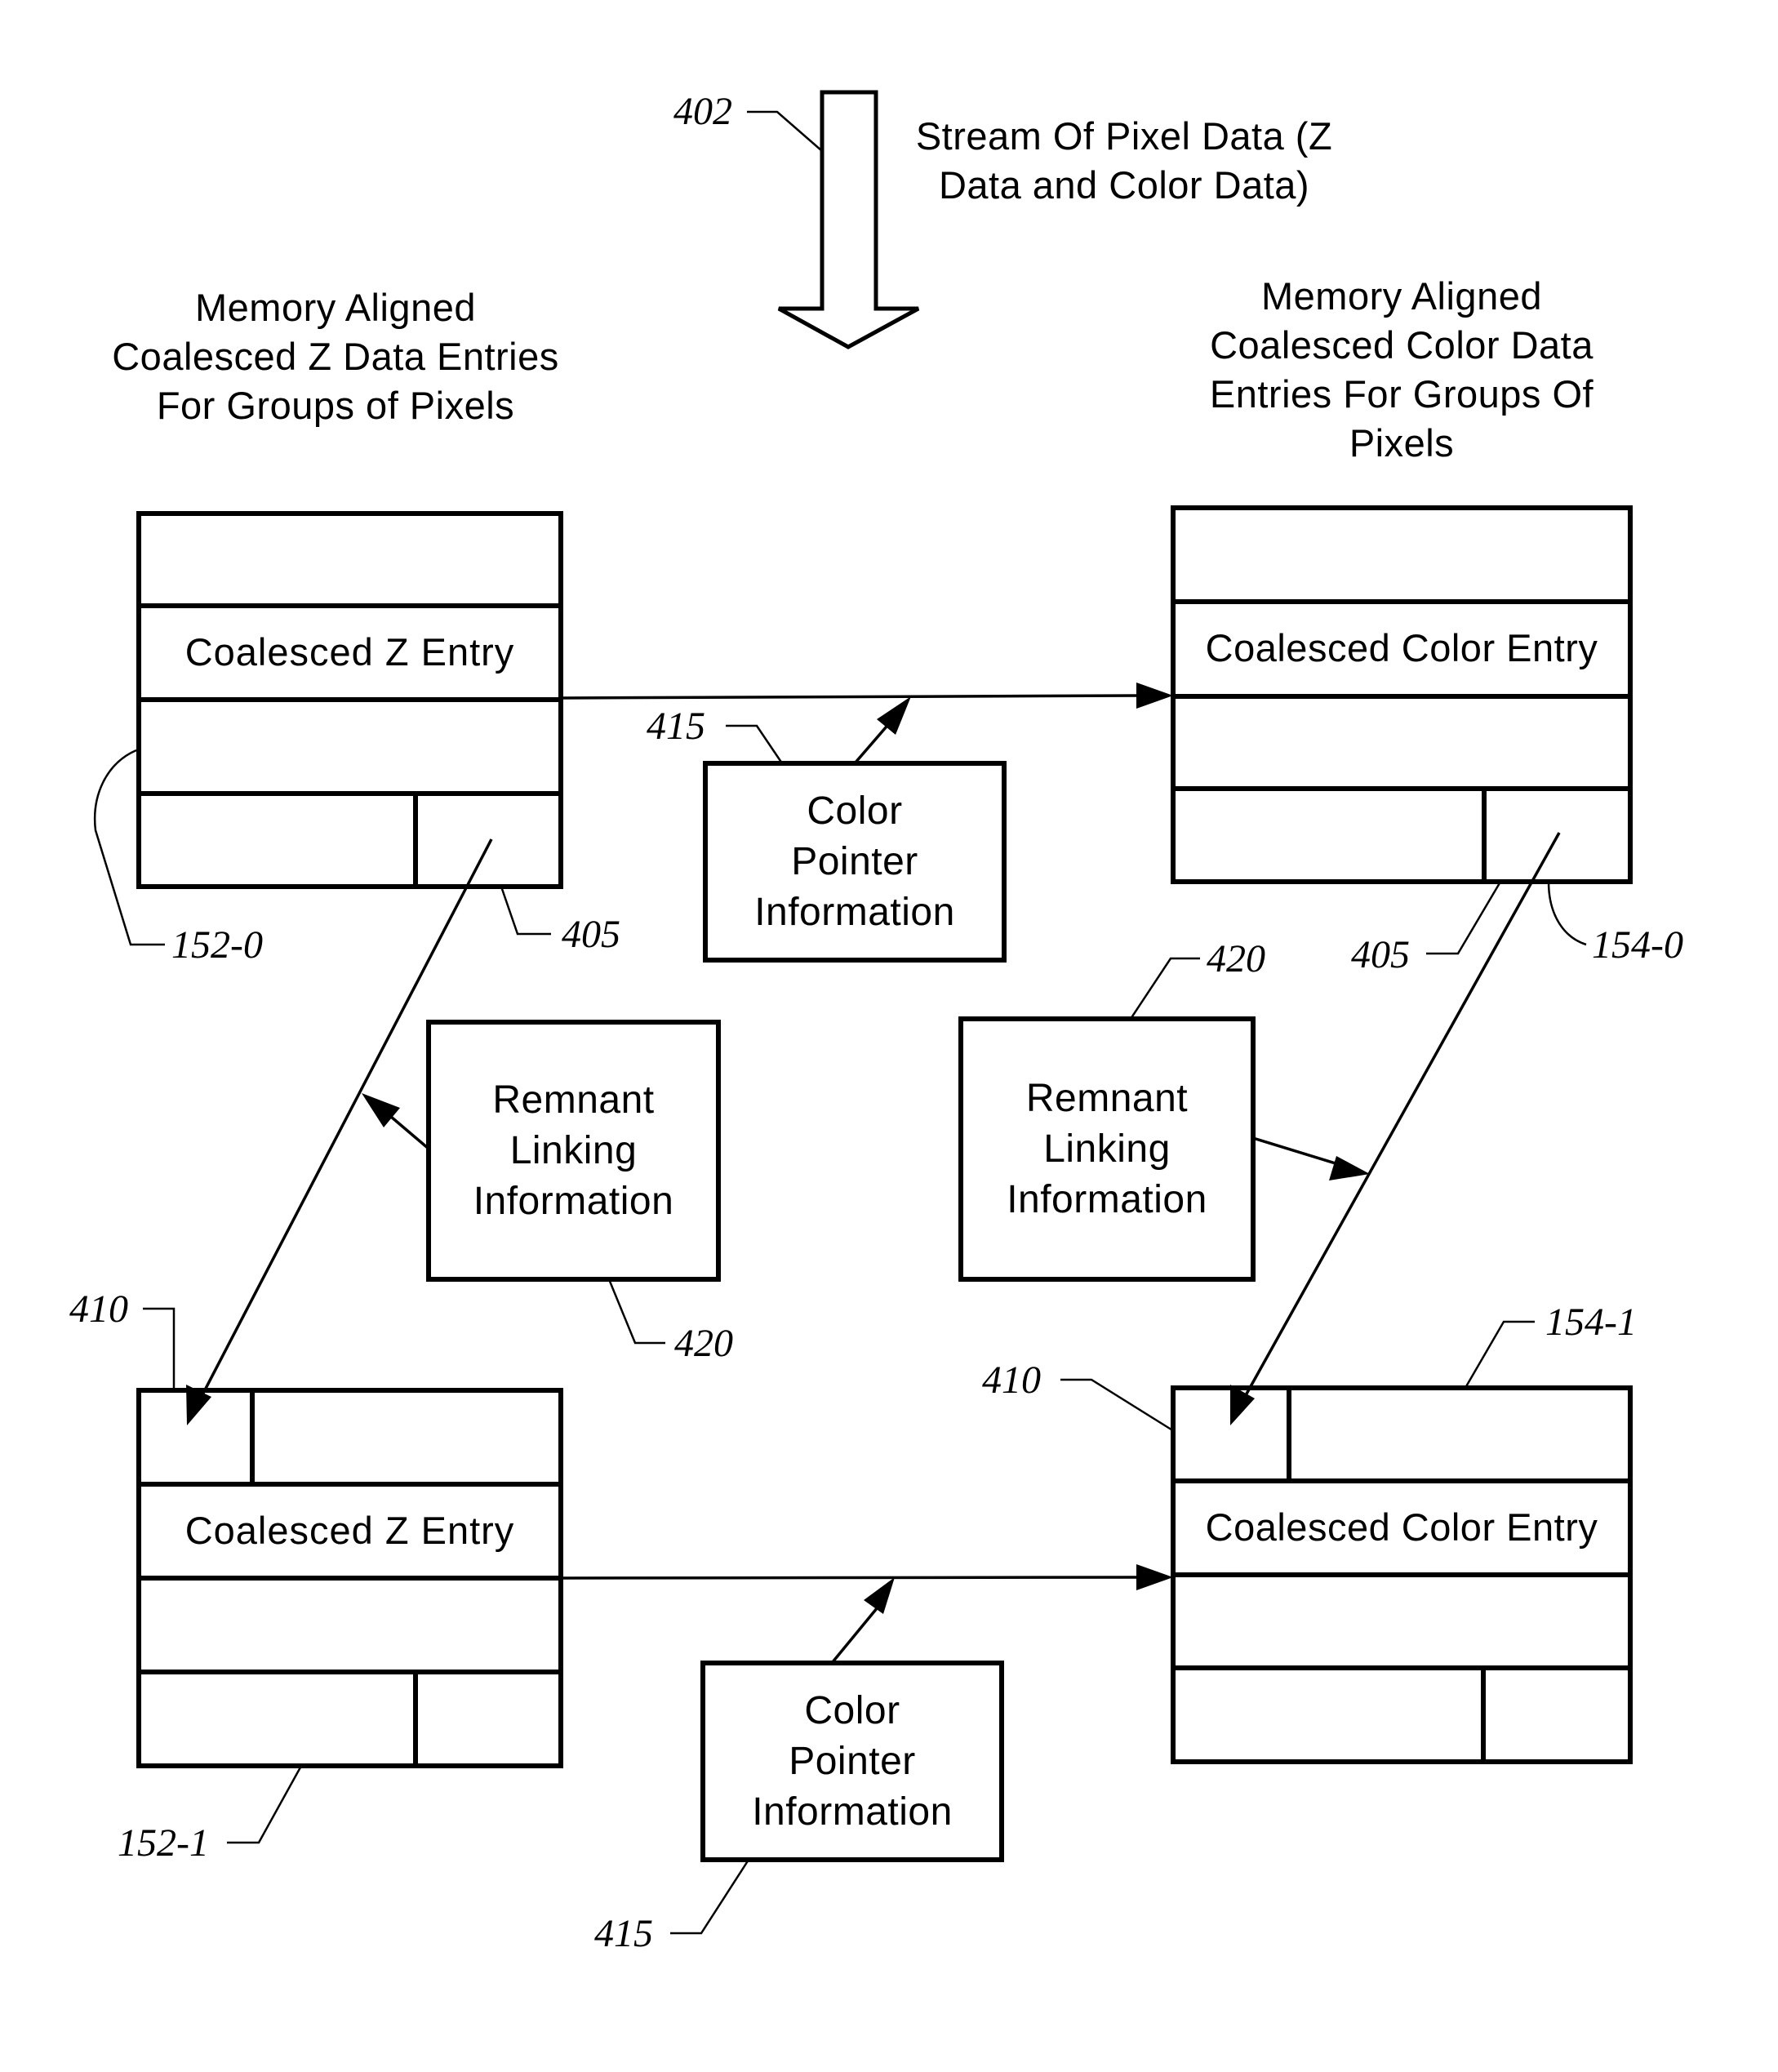  I want to click on ref-152-0: 152-0, so click(217, 945).